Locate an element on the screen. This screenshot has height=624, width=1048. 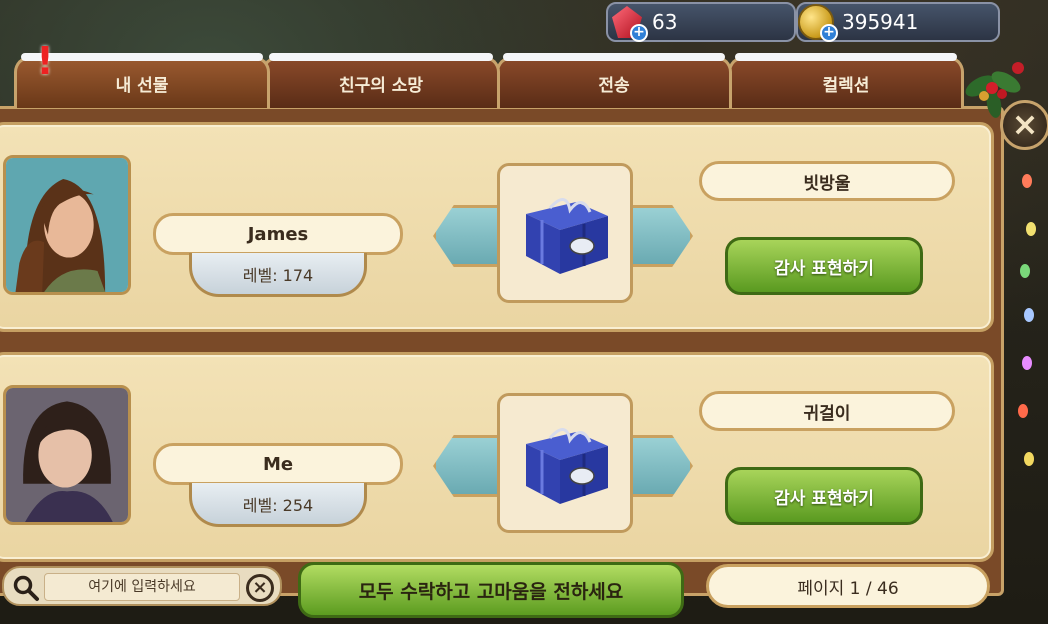
sender-level: 레벨: 174 is located at coordinates (278, 275).